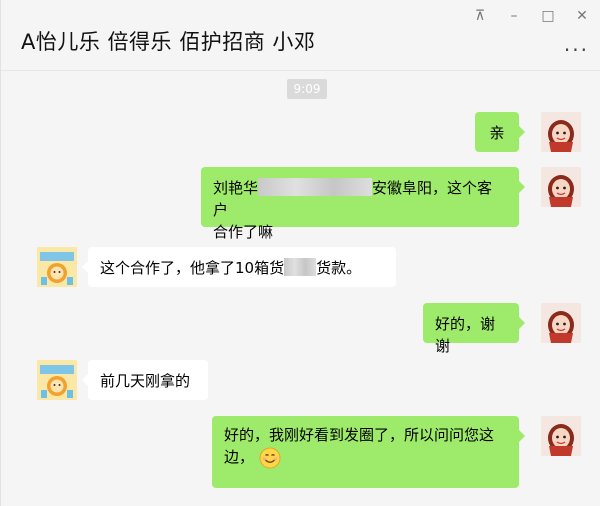  I want to click on minimize-icon: –, so click(514, 16).